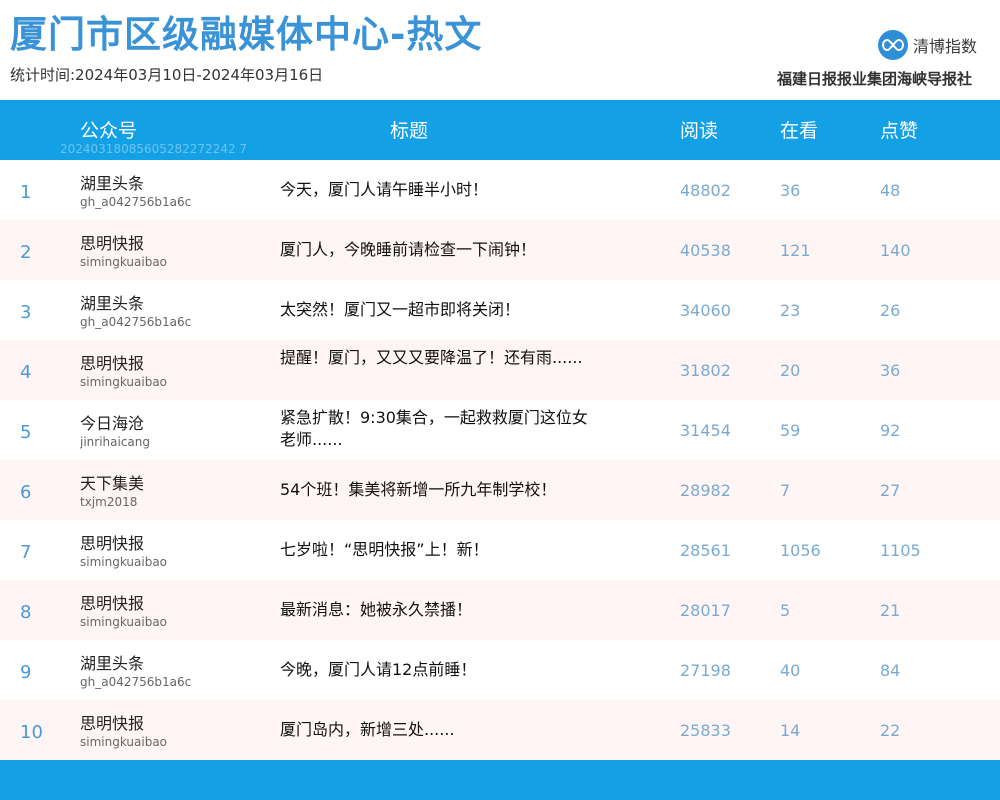  I want to click on rank-number: 9, so click(26, 672).